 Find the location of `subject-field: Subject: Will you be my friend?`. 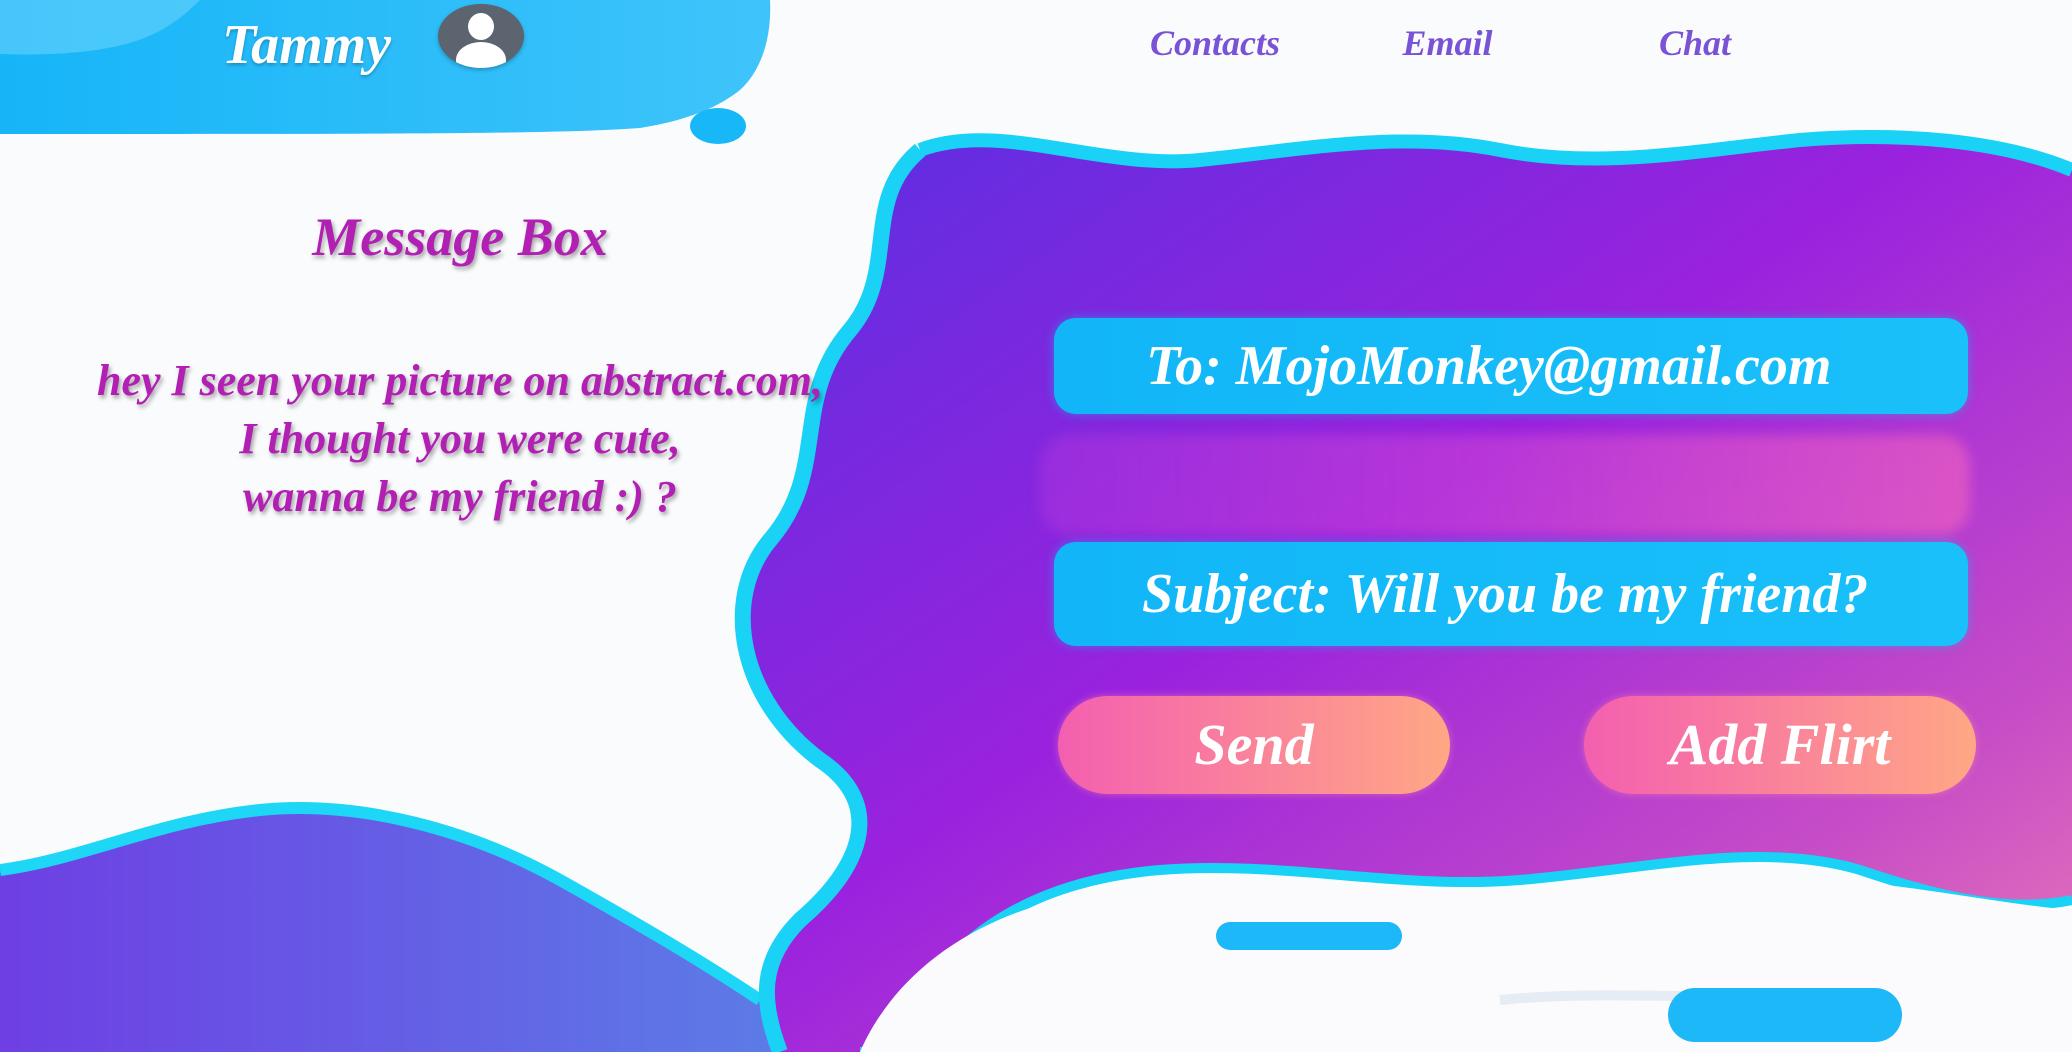

subject-field: Subject: Will you be my friend? is located at coordinates (1511, 594).